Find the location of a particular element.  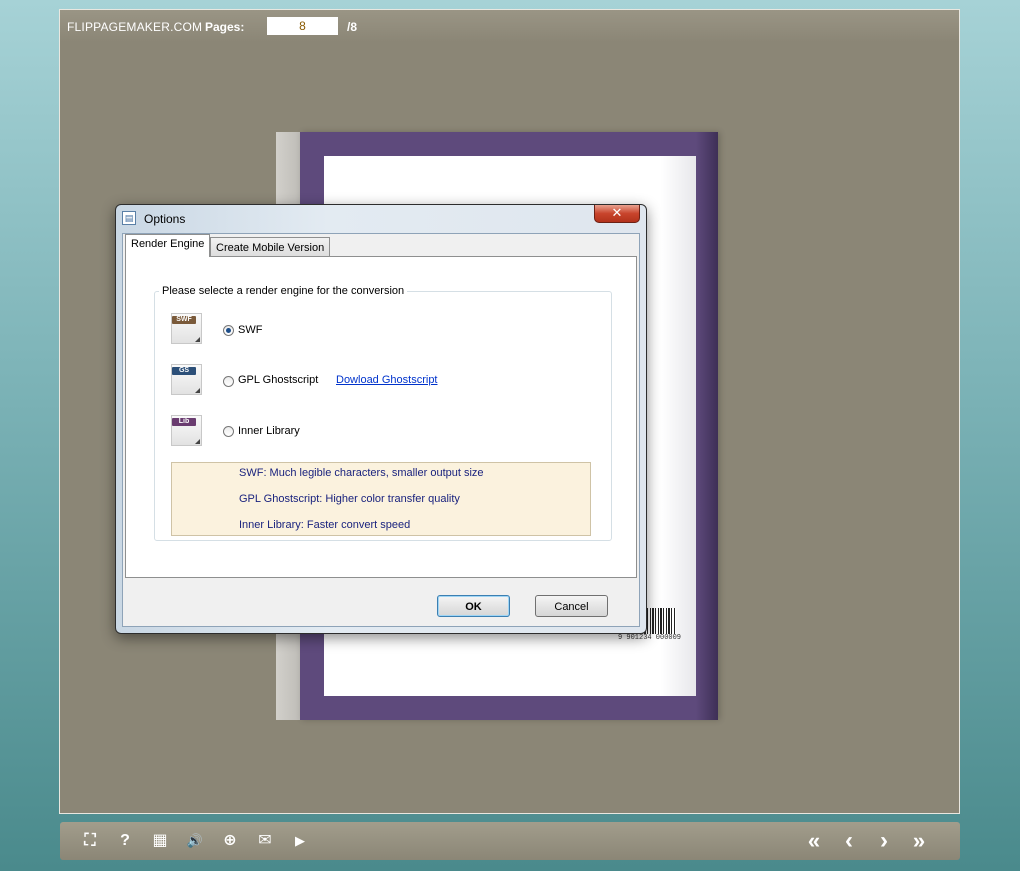

tab-create-mobile-version: Create Mobile Version is located at coordinates (270, 247).